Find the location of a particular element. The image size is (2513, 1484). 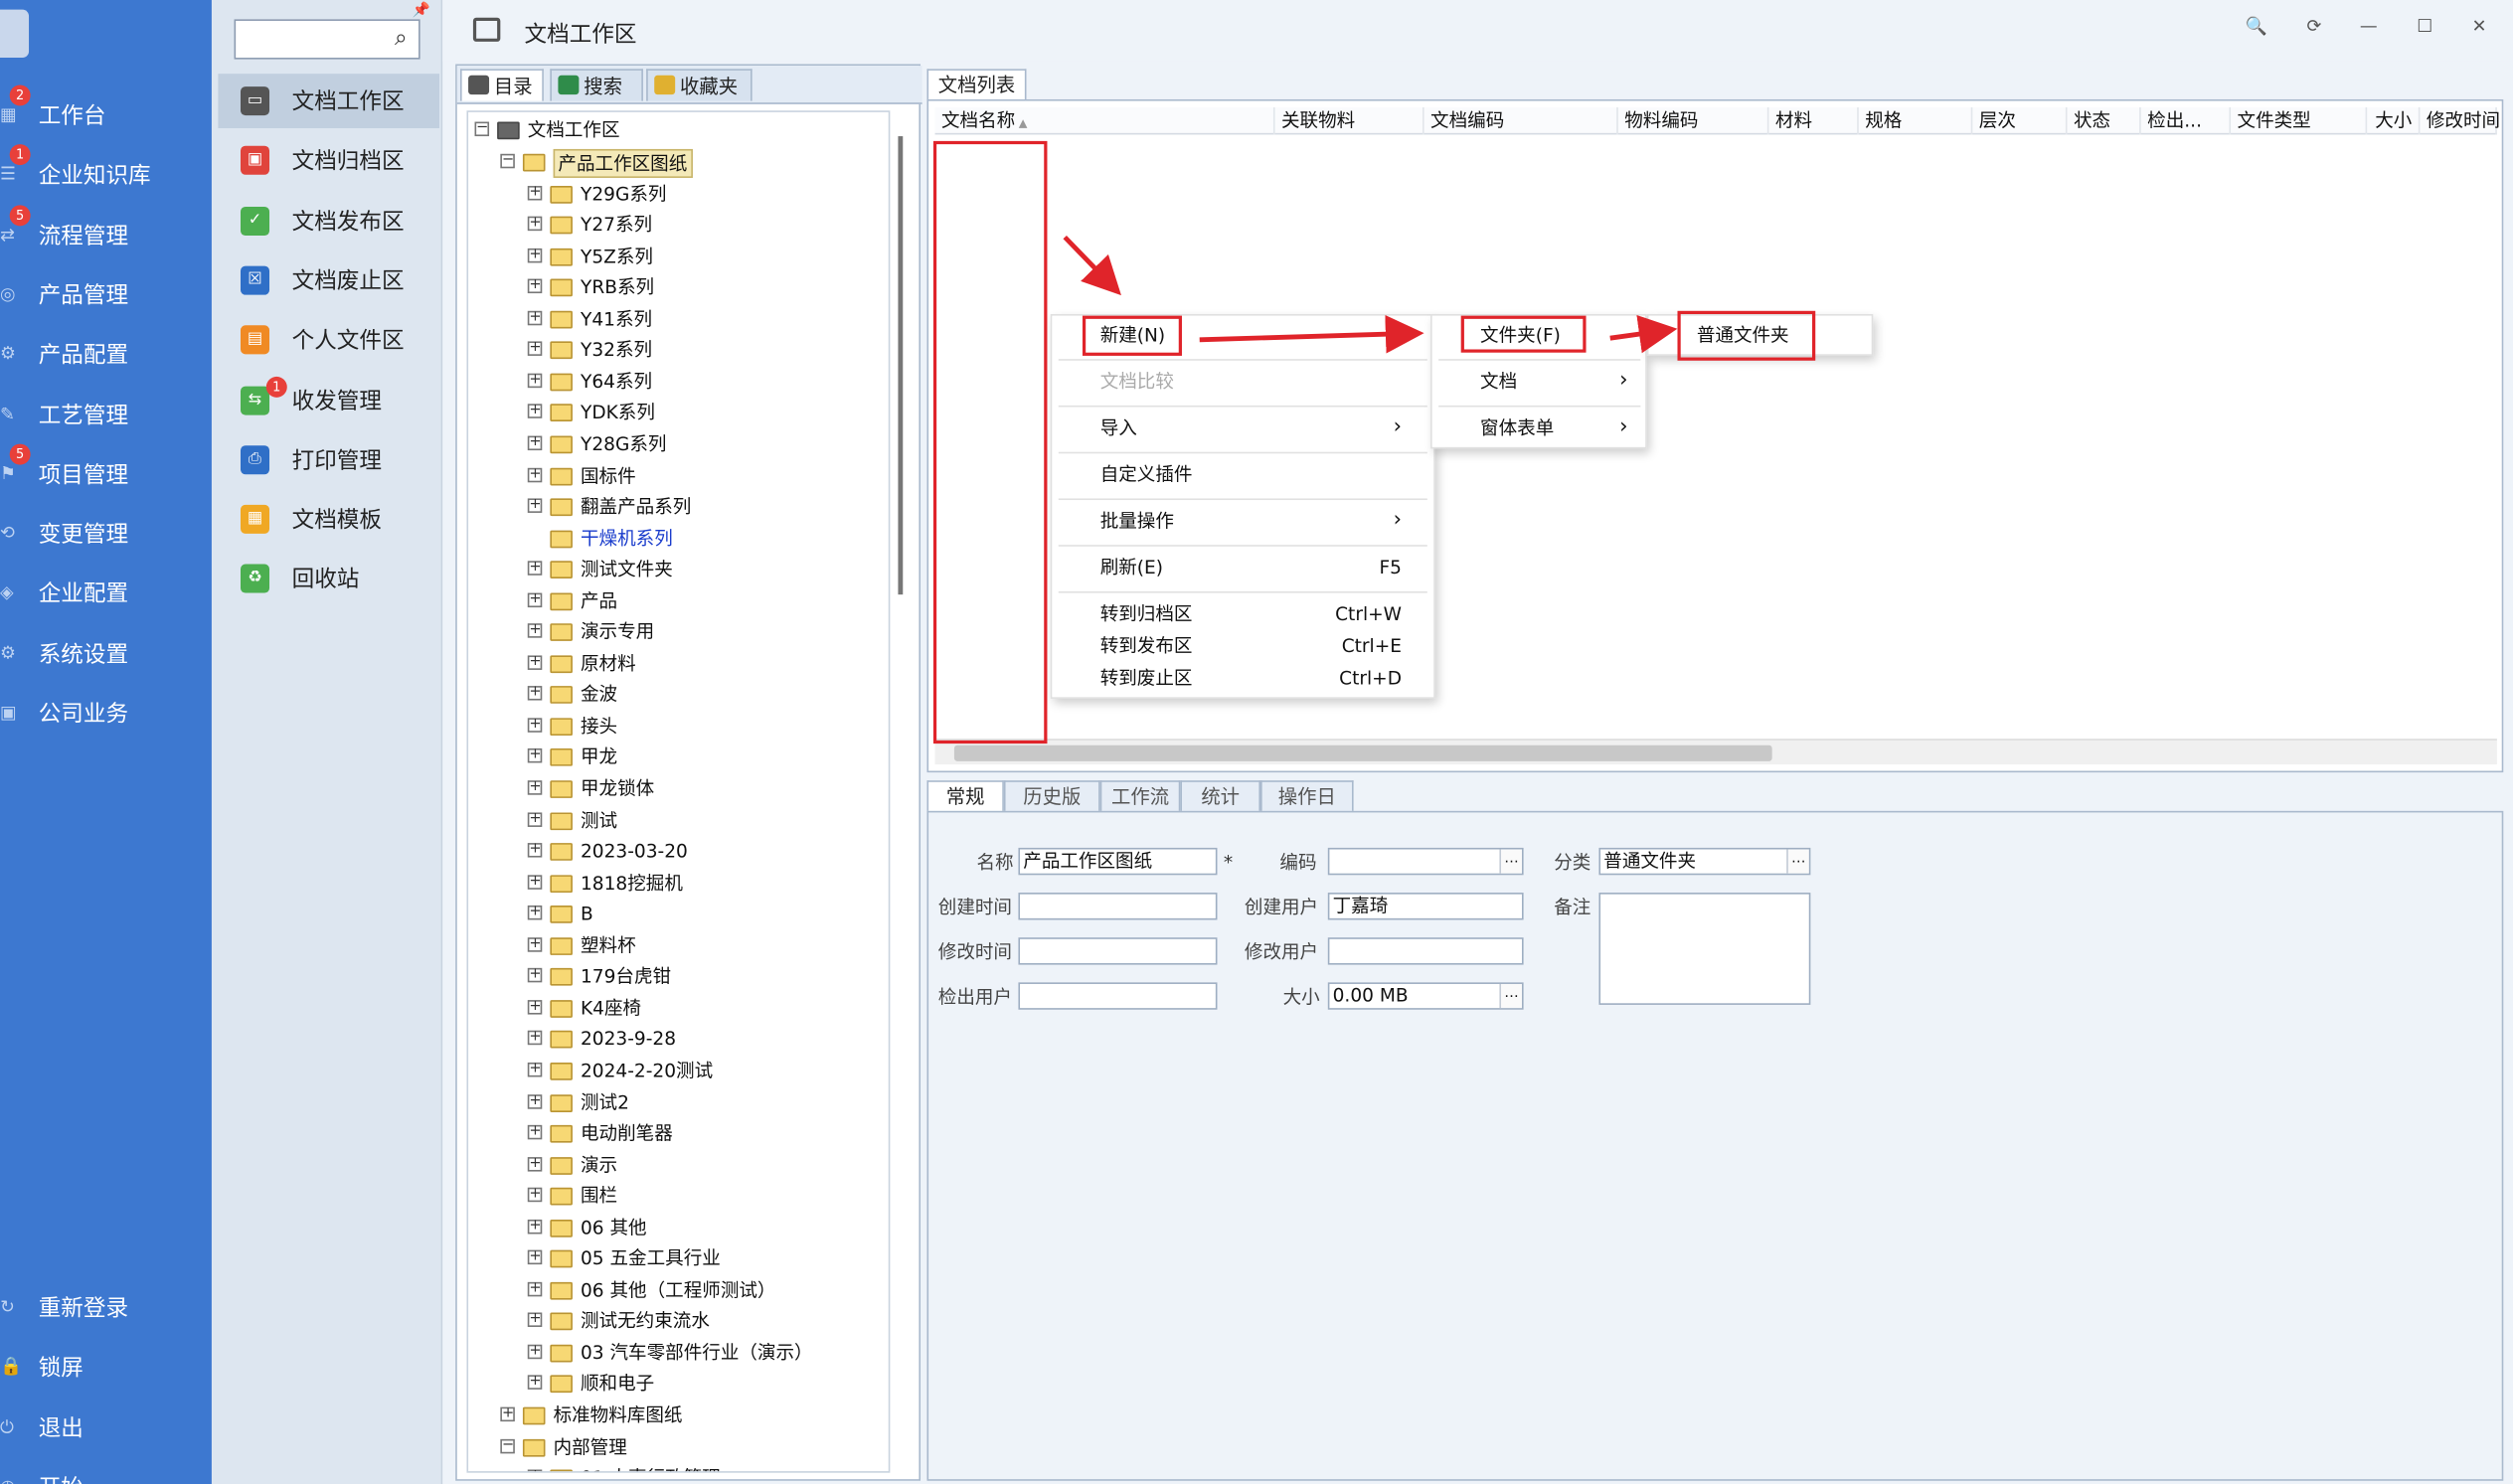

annotation-arrows is located at coordinates (1371, 294).